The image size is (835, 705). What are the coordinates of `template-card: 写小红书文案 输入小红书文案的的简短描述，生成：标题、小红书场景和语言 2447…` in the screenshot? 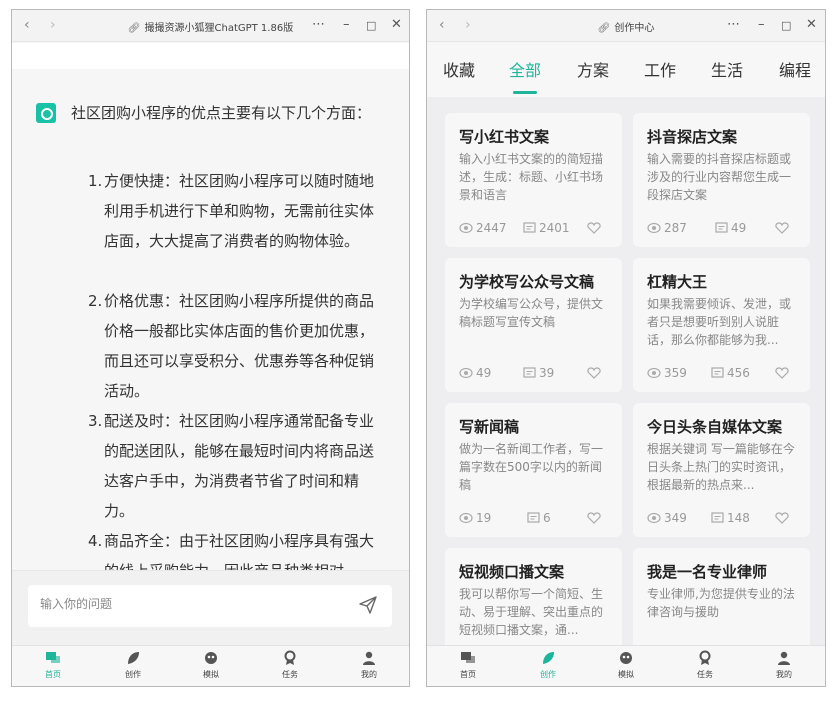 It's located at (533, 180).